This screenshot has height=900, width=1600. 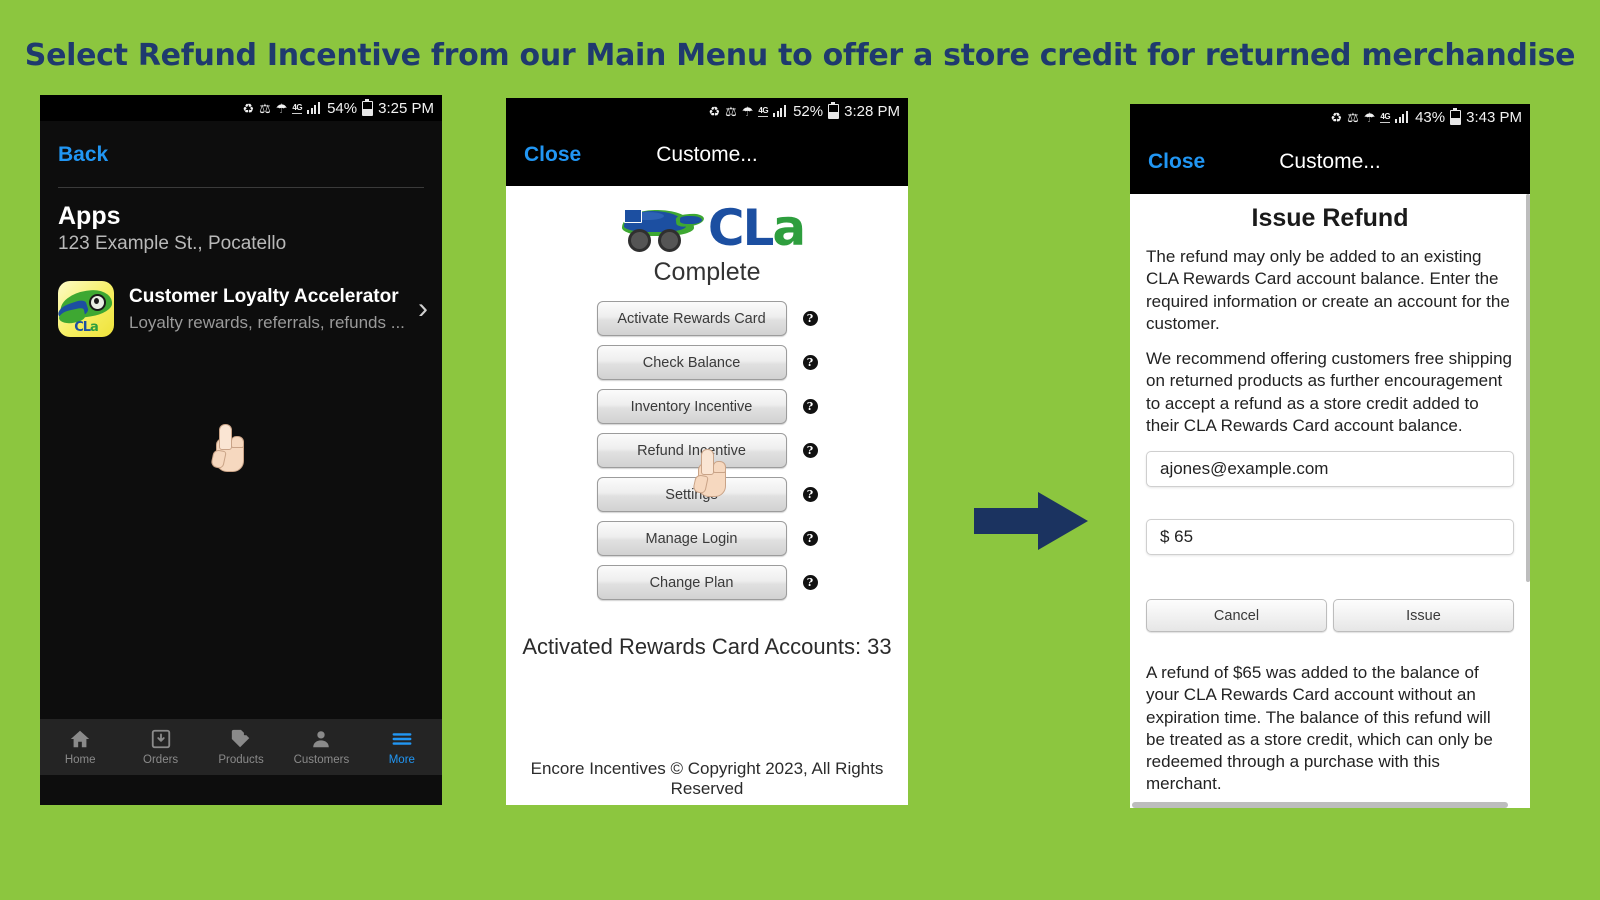 I want to click on menu-button-activate-rewards-card: Activate Rewards Card, so click(x=691, y=318).